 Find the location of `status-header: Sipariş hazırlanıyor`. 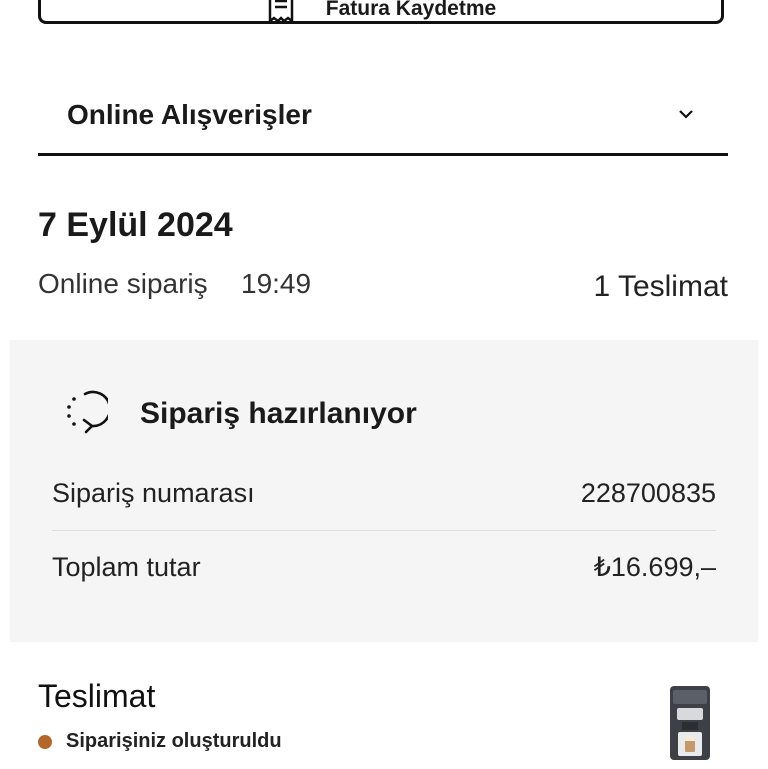

status-header: Sipariş hazırlanıyor is located at coordinates (239, 413).